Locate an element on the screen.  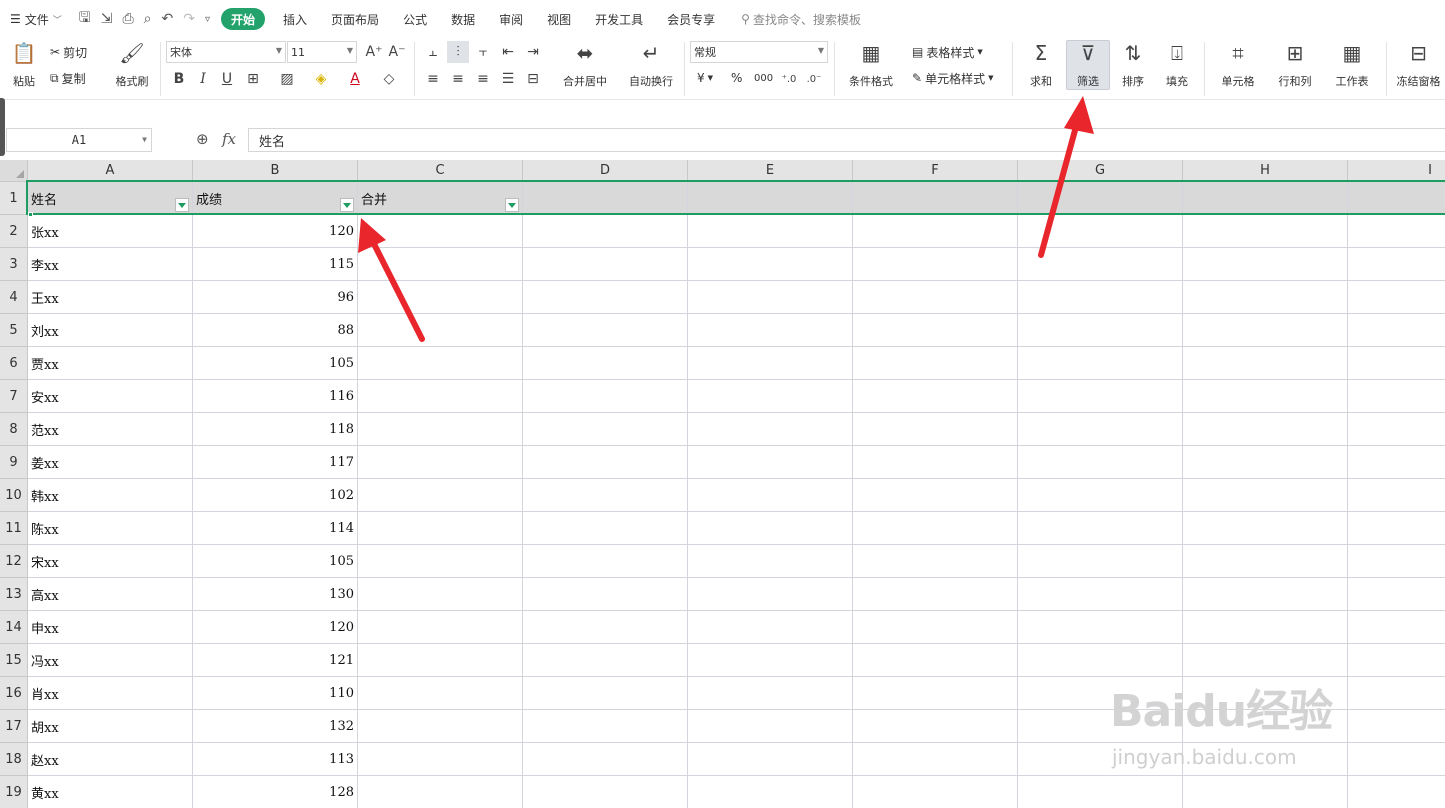
format-painter-button: 🖌 格式刷 is located at coordinates (132, 64).